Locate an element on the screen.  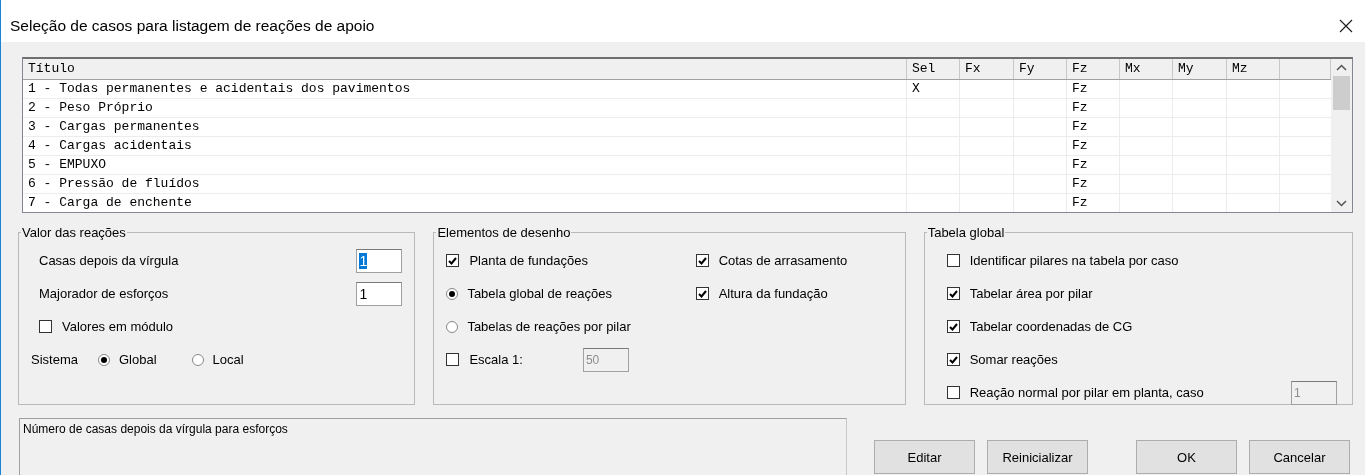
scroll-thumb is located at coordinates (1341, 93).